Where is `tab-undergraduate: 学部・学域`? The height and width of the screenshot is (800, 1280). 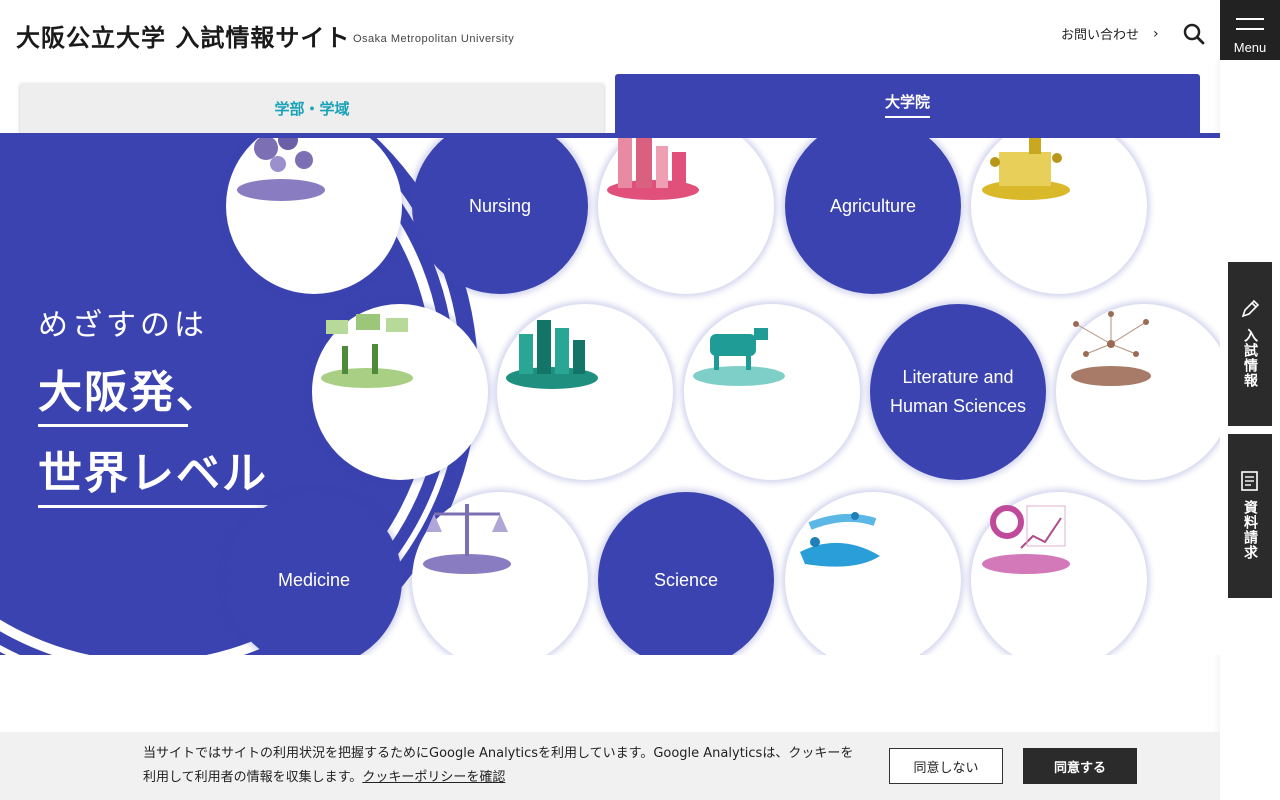 tab-undergraduate: 学部・学域 is located at coordinates (312, 108).